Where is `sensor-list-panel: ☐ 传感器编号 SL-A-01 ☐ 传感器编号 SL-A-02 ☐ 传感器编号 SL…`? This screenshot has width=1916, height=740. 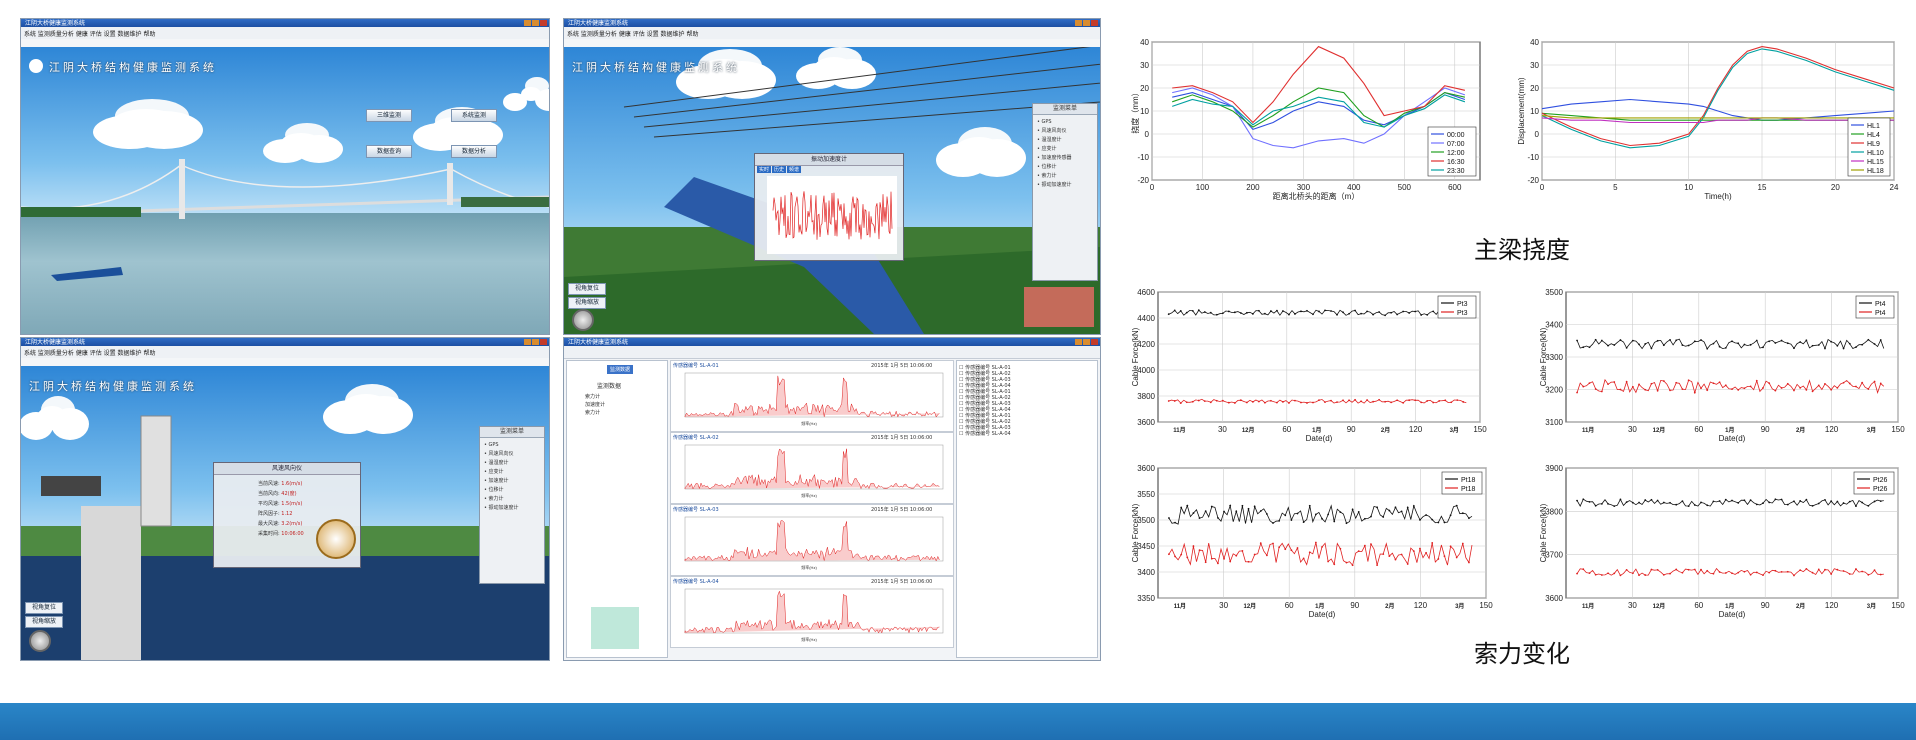 sensor-list-panel: ☐ 传感器编号 SL-A-01 ☐ 传感器编号 SL-A-02 ☐ 传感器编号 SL… is located at coordinates (1027, 509).